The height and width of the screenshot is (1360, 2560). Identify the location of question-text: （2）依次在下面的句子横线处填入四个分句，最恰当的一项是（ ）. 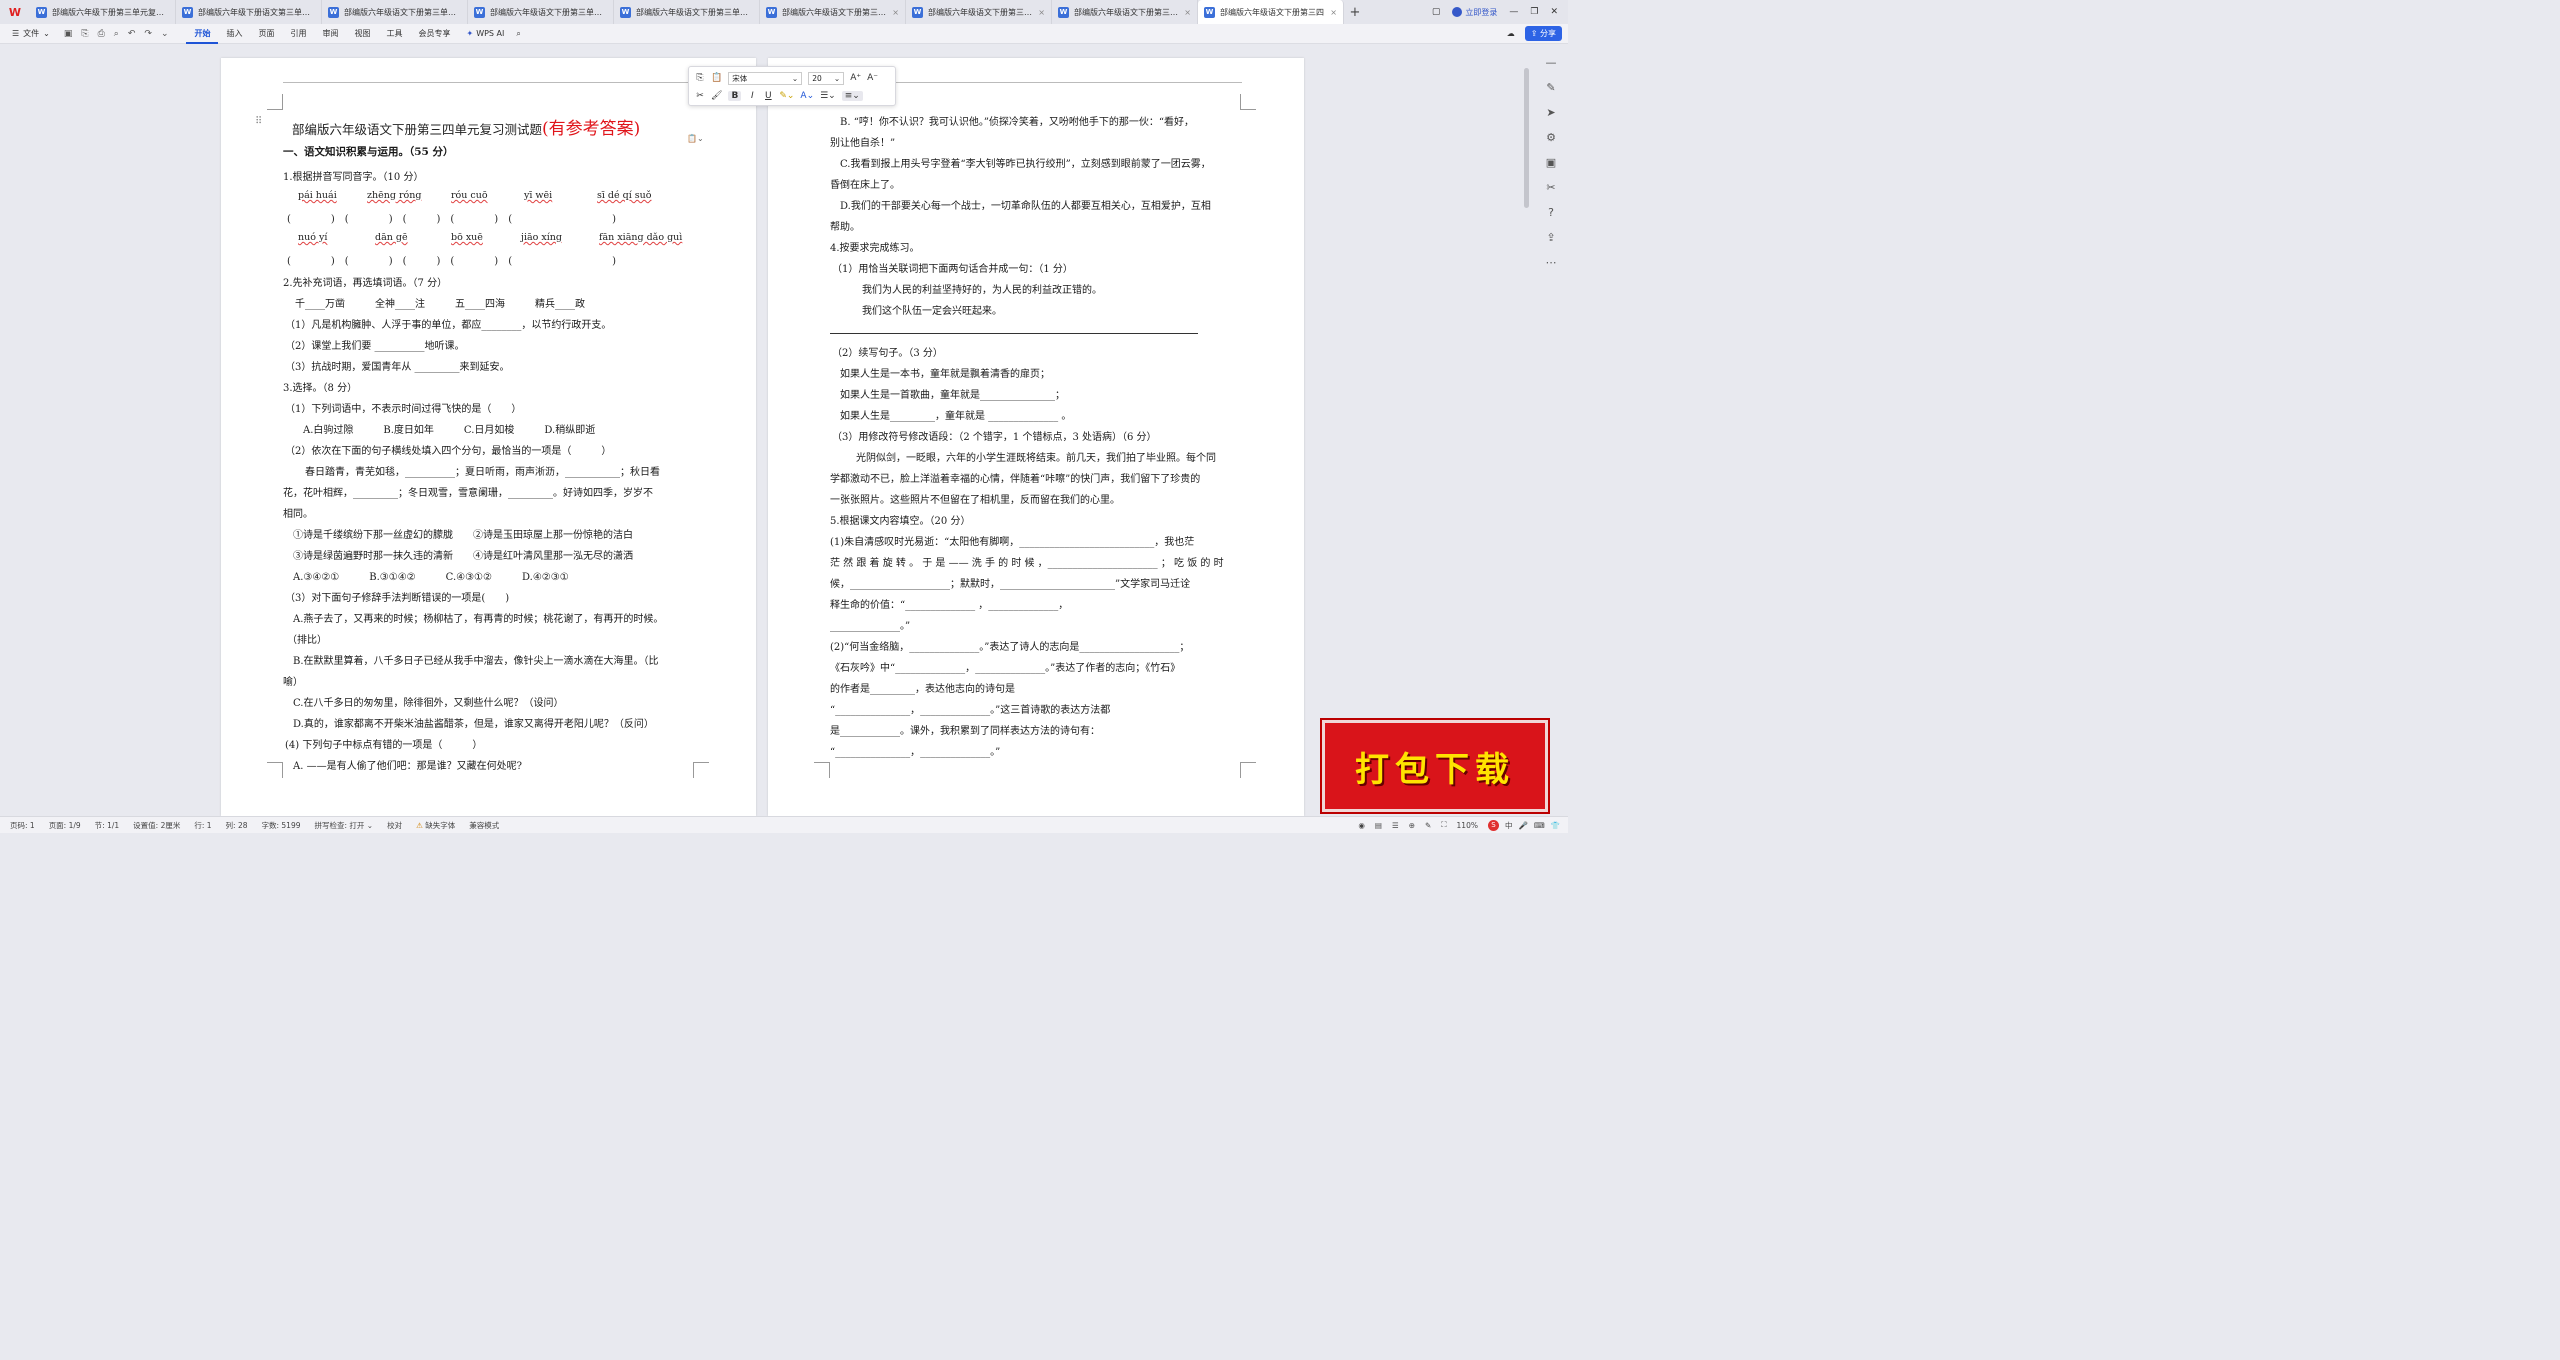
(448, 451).